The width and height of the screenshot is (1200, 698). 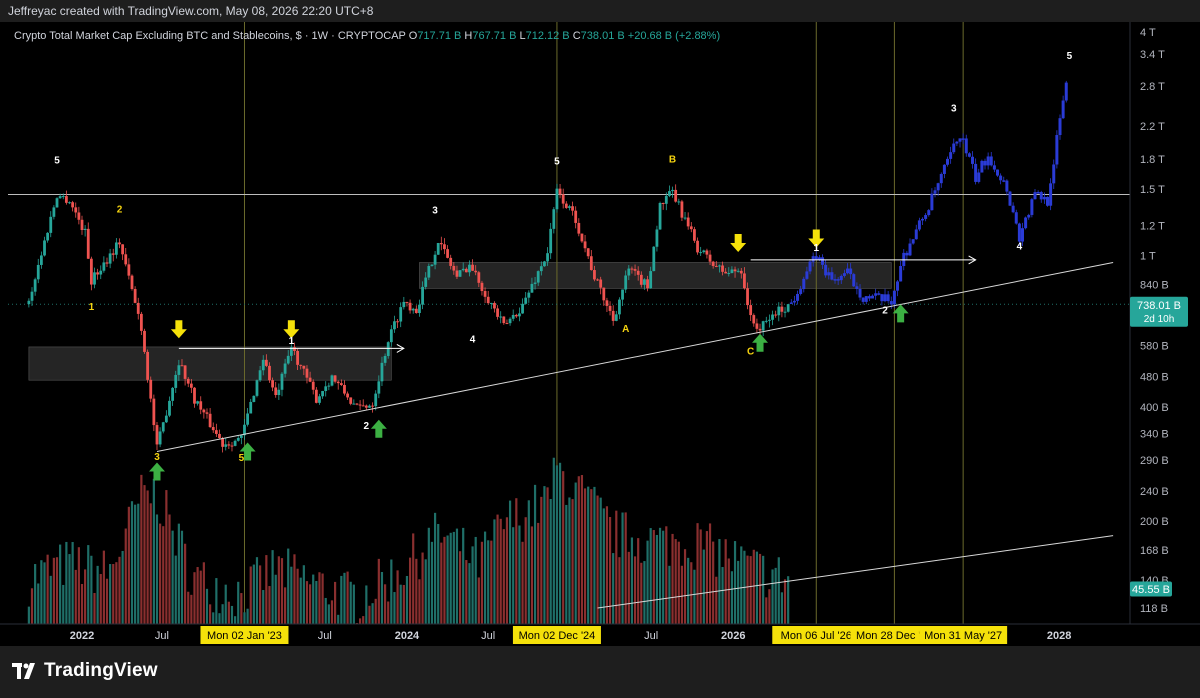 What do you see at coordinates (367, 426) in the screenshot?
I see `wave-label: 2` at bounding box center [367, 426].